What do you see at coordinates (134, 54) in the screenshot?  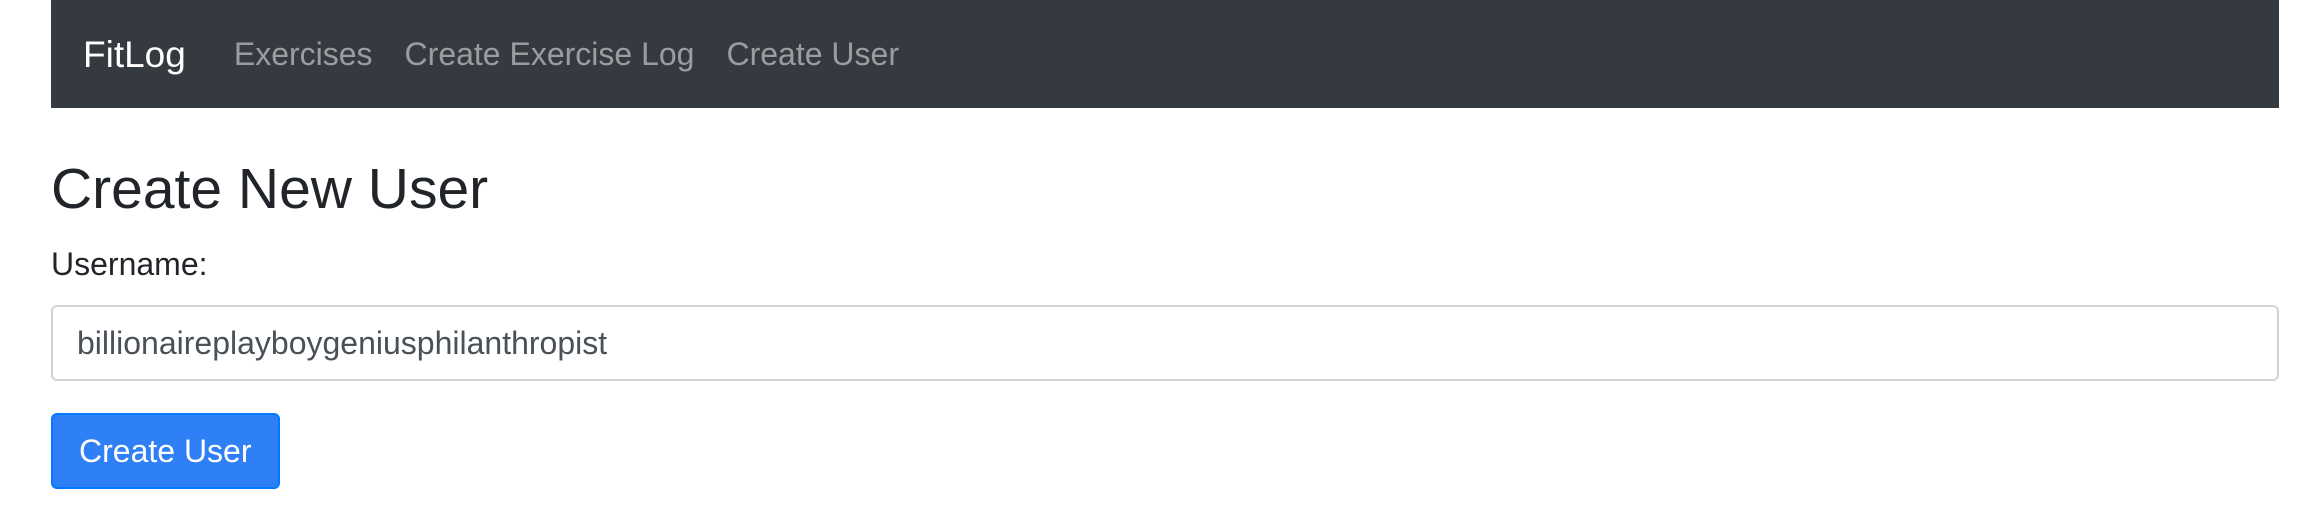 I see `brand-link: FitLog` at bounding box center [134, 54].